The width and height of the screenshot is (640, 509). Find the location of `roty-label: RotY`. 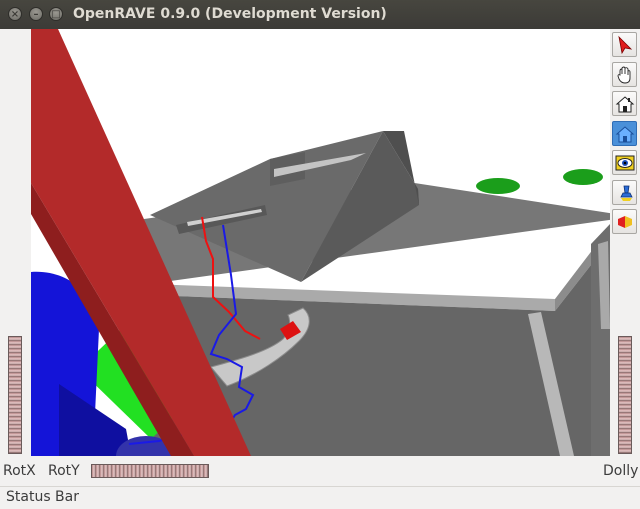

roty-label: RotY is located at coordinates (64, 471).